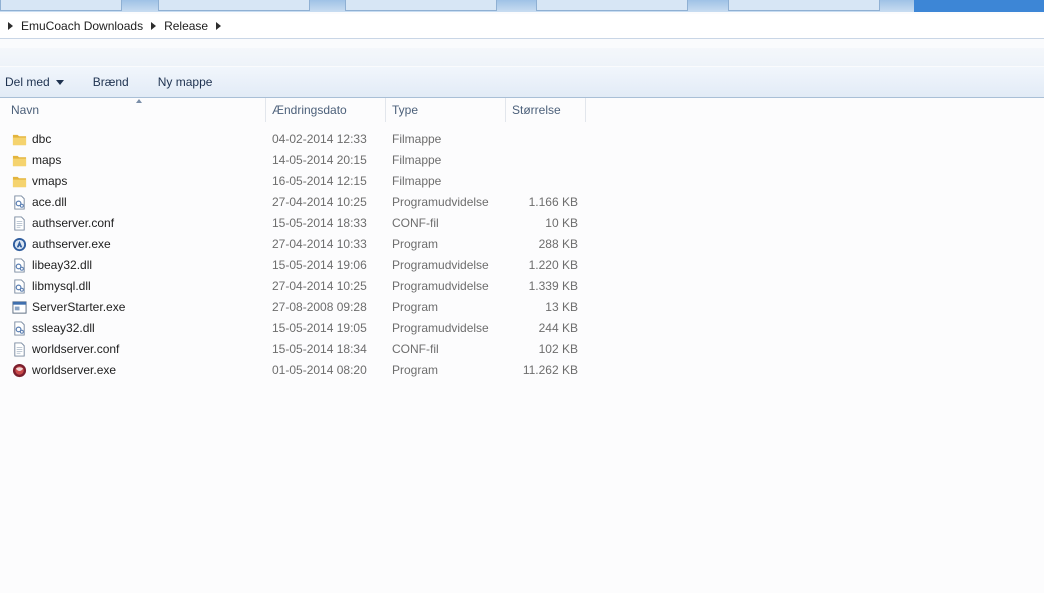 This screenshot has height=593, width=1044. What do you see at coordinates (522, 160) in the screenshot?
I see `file-row: maps 14-05-2014 20:15 Filmappe` at bounding box center [522, 160].